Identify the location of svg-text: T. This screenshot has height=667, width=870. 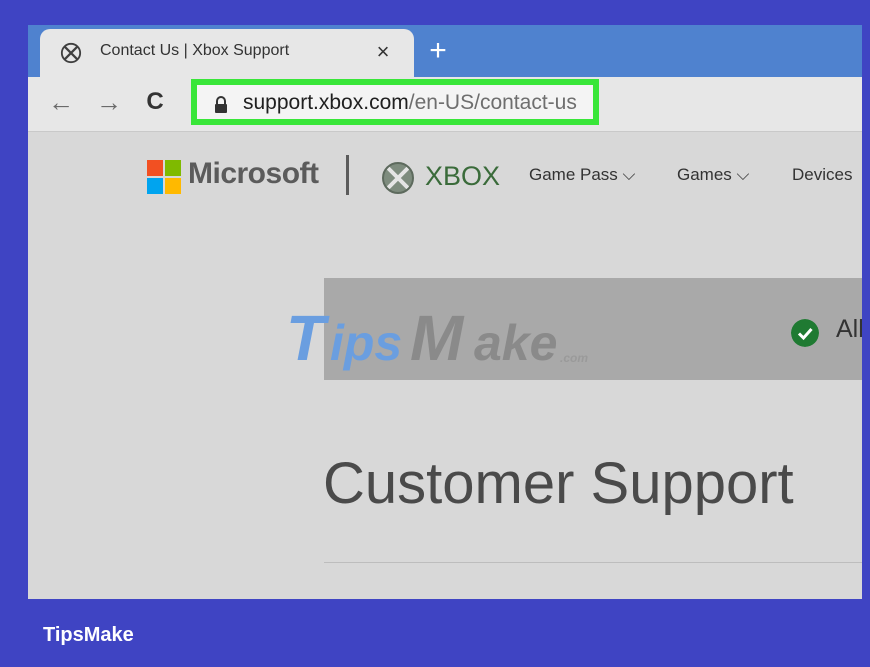
(308, 338).